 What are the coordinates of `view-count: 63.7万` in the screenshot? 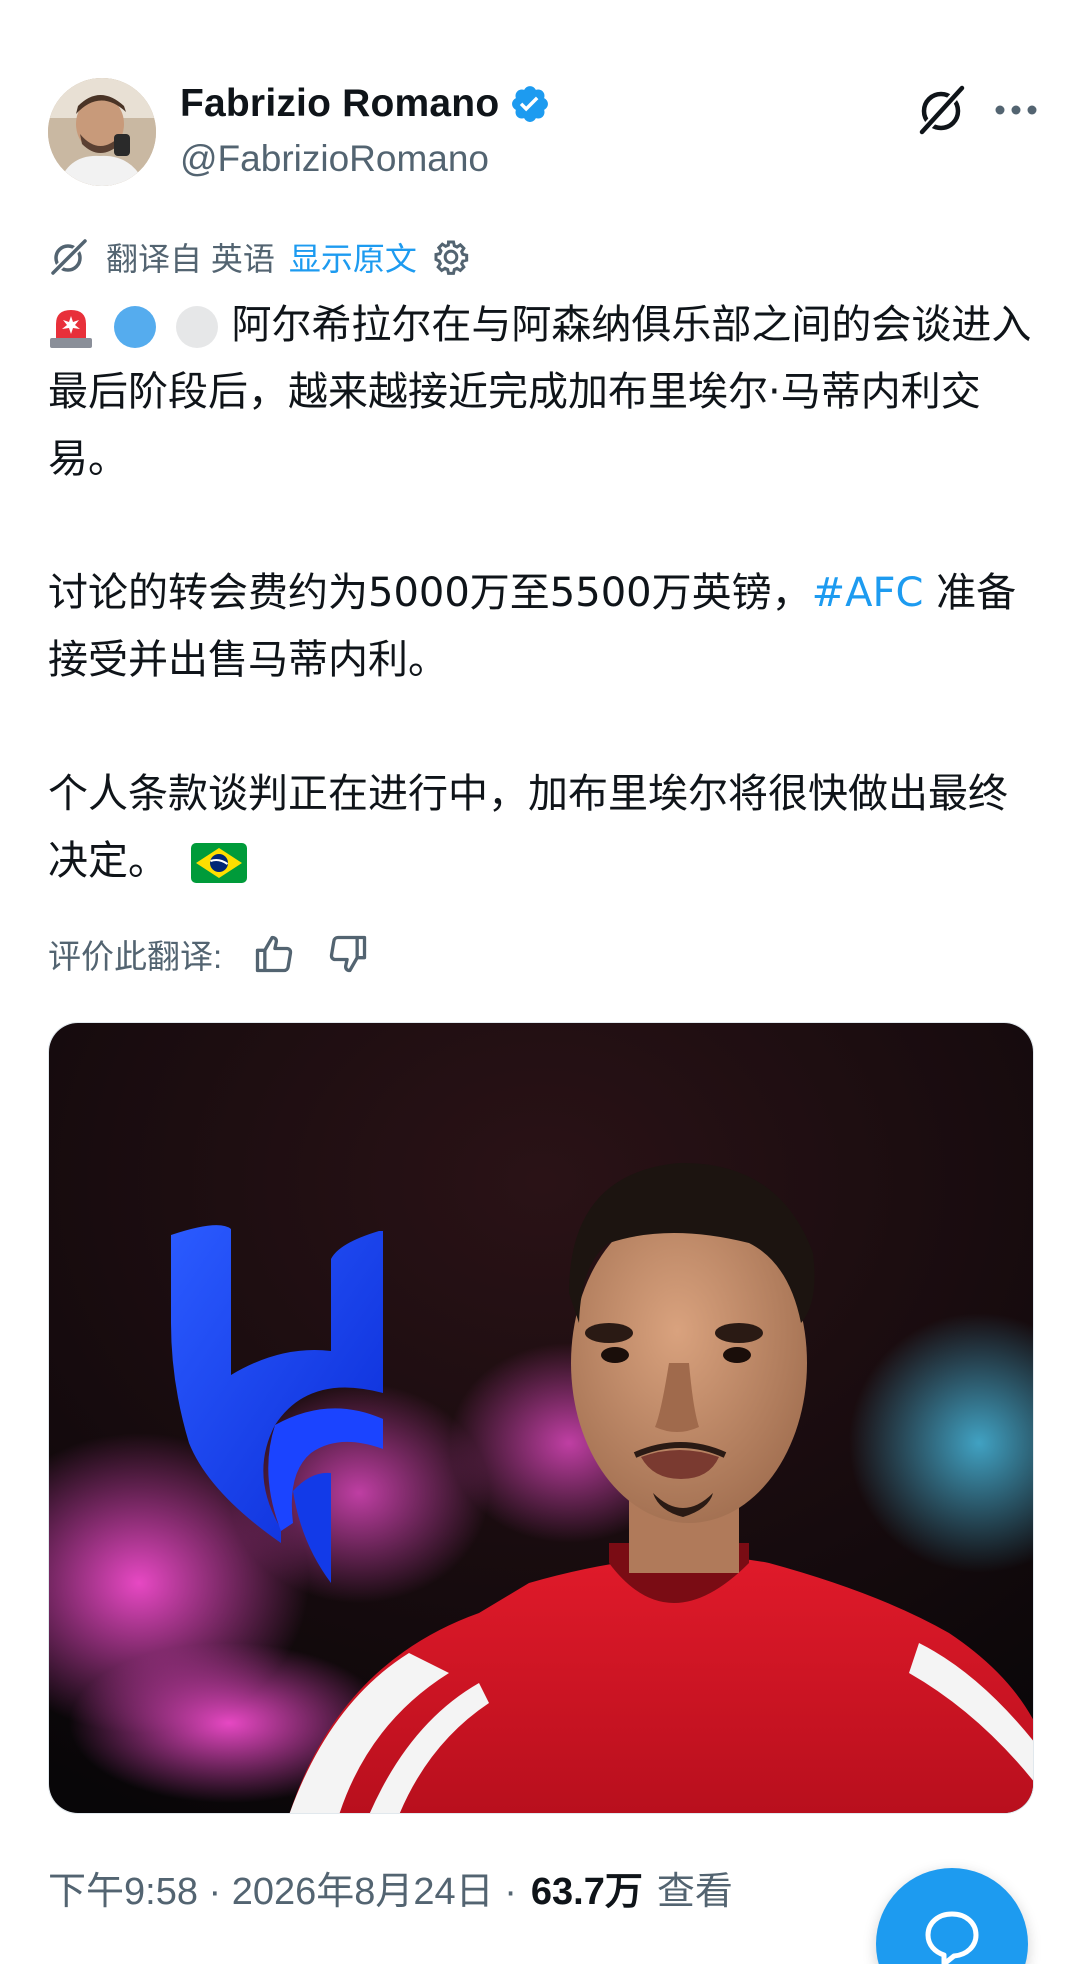 It's located at (586, 1892).